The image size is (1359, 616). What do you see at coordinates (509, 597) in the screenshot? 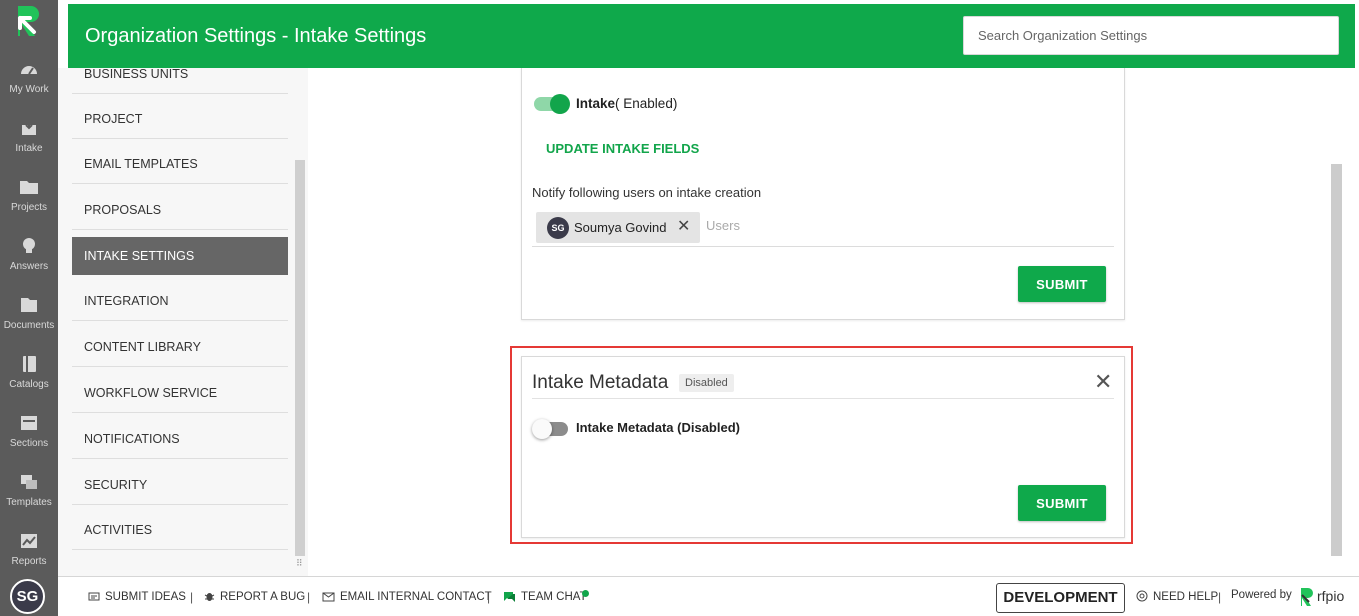
I see `chat-icon` at bounding box center [509, 597].